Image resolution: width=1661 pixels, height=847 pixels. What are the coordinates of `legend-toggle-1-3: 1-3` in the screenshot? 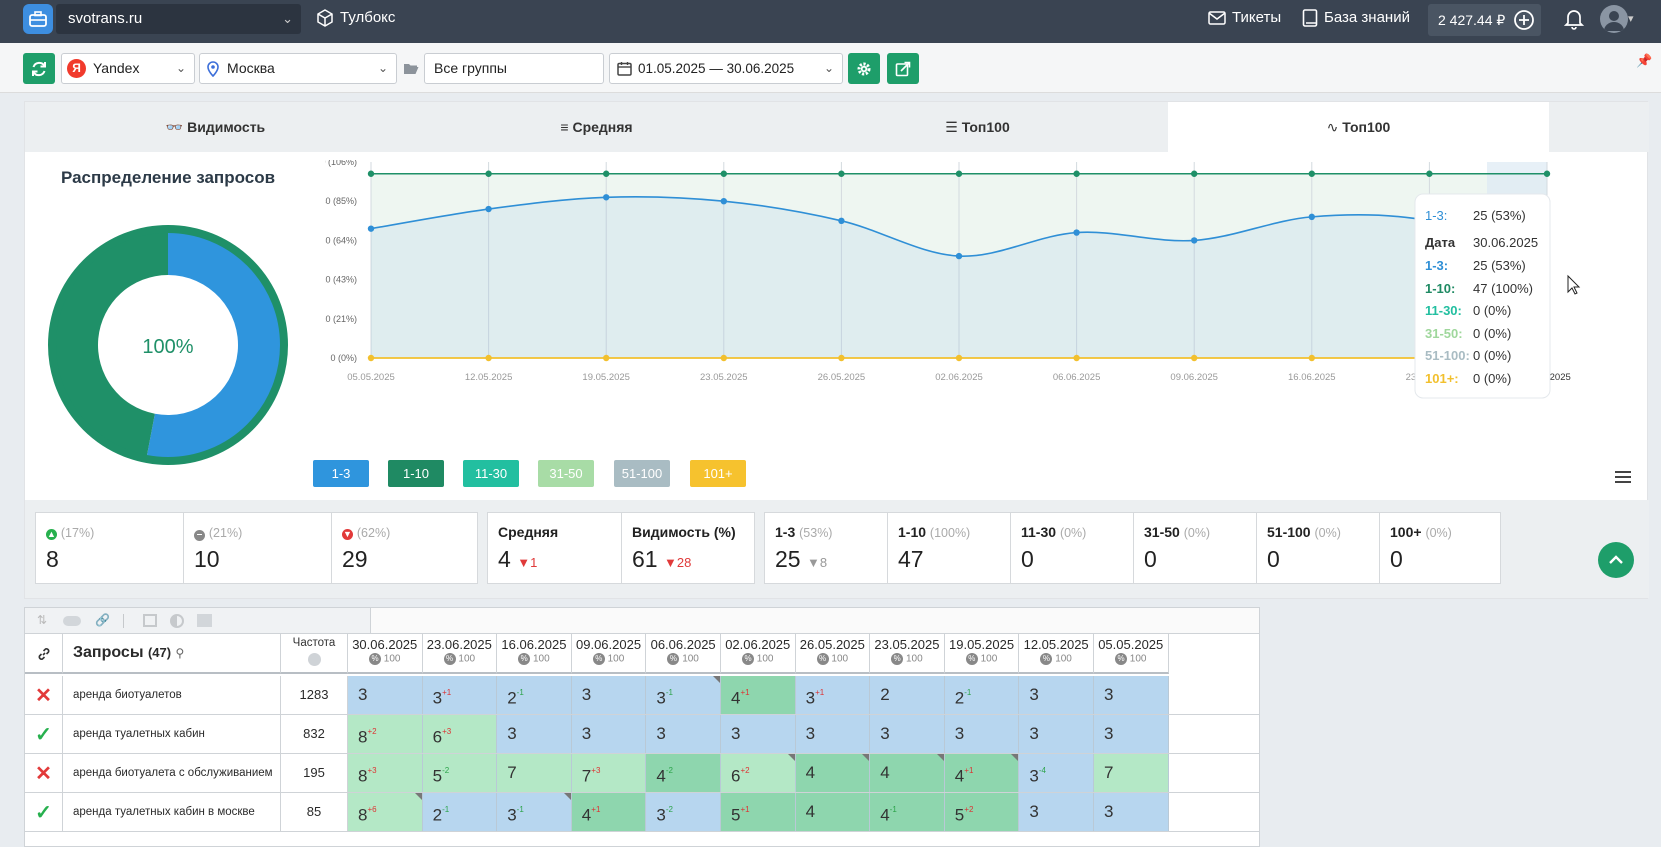 It's located at (341, 473).